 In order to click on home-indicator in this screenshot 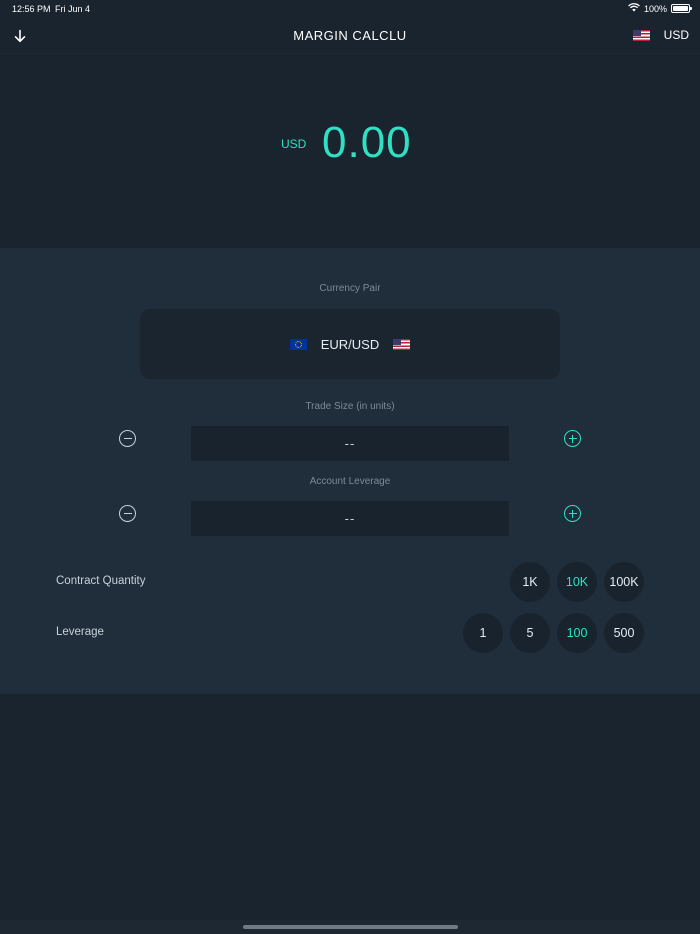, I will do `click(350, 927)`.